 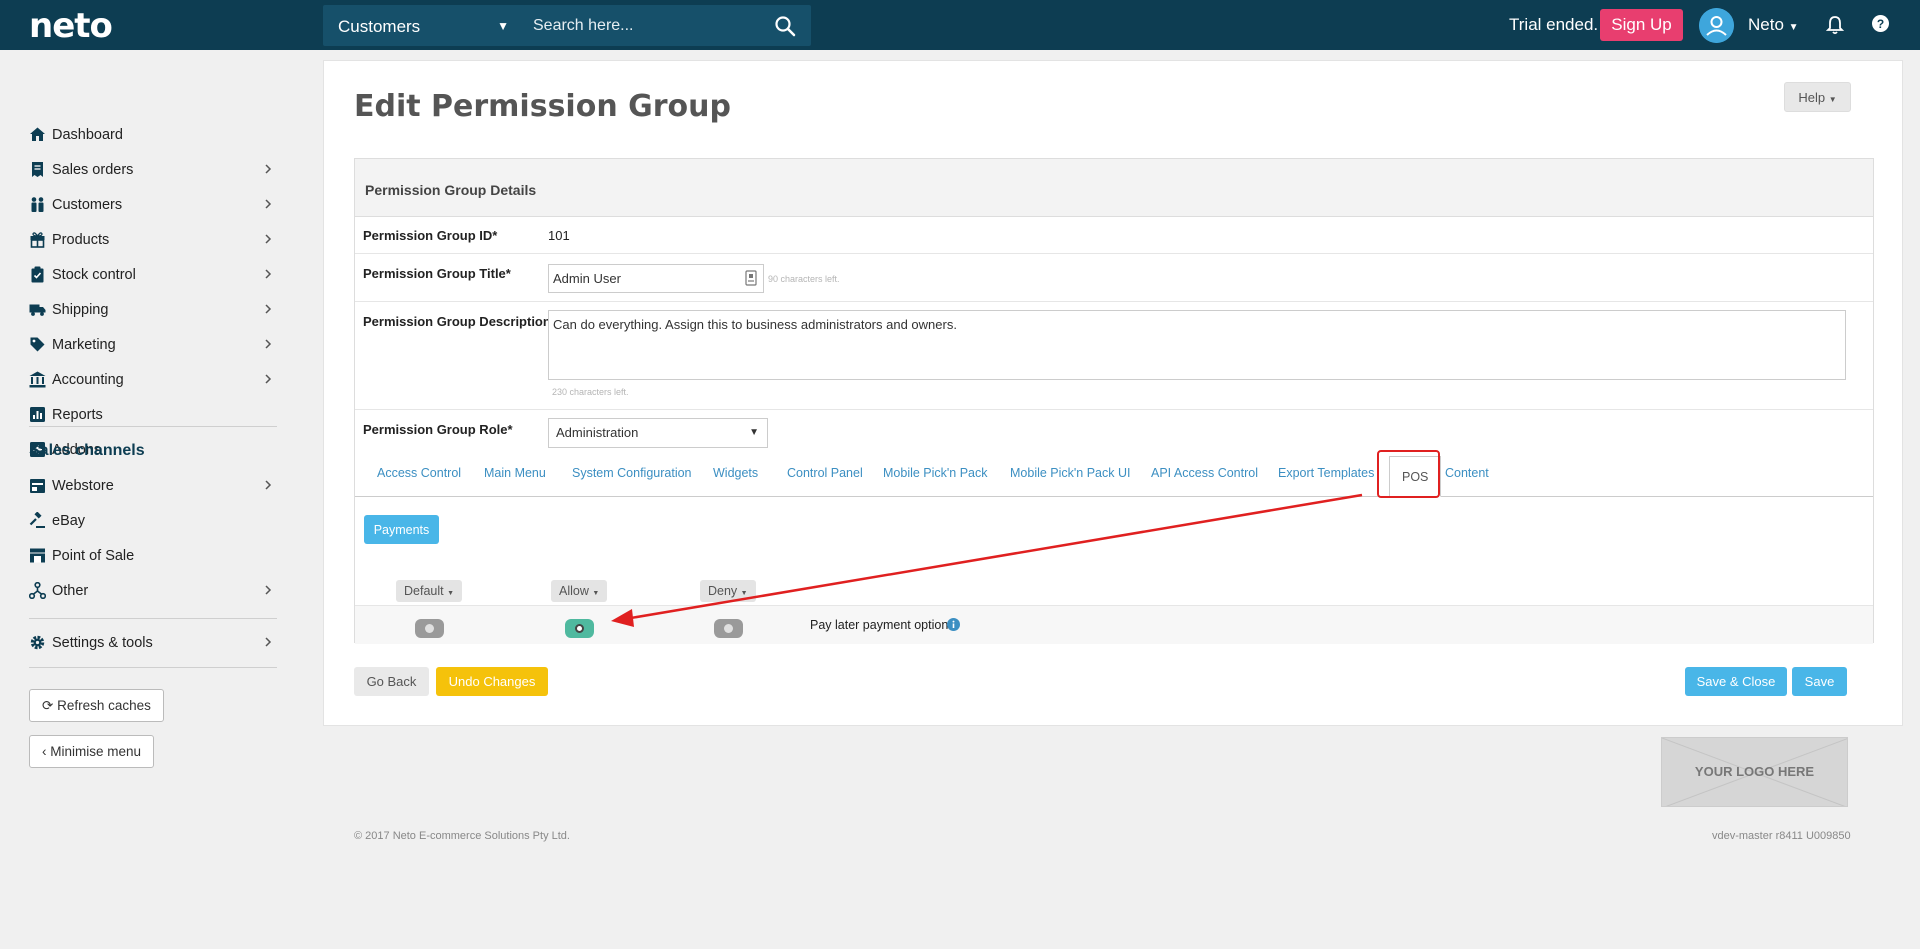 What do you see at coordinates (151, 310) in the screenshot?
I see `sidebar-item-shipping: Shipping` at bounding box center [151, 310].